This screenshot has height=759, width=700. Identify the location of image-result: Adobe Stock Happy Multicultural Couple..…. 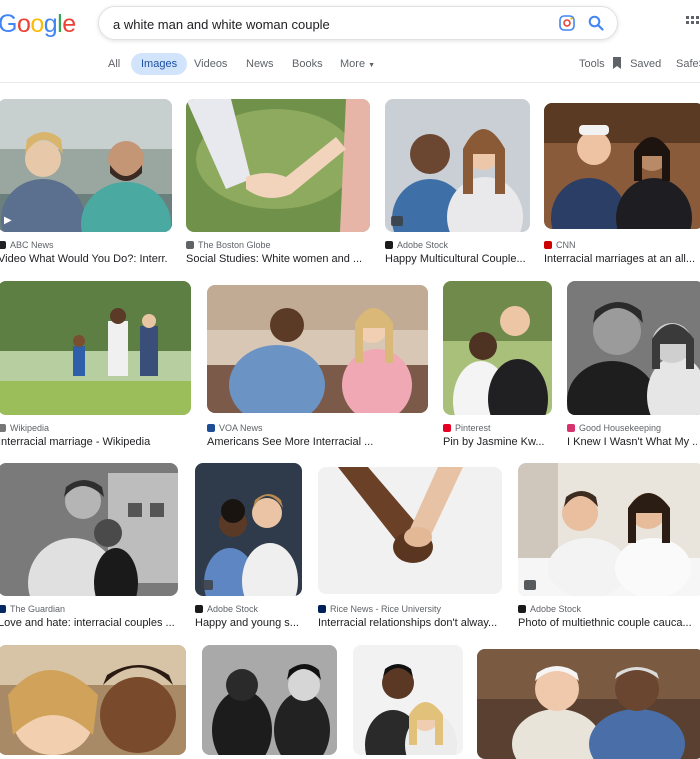
(457, 184).